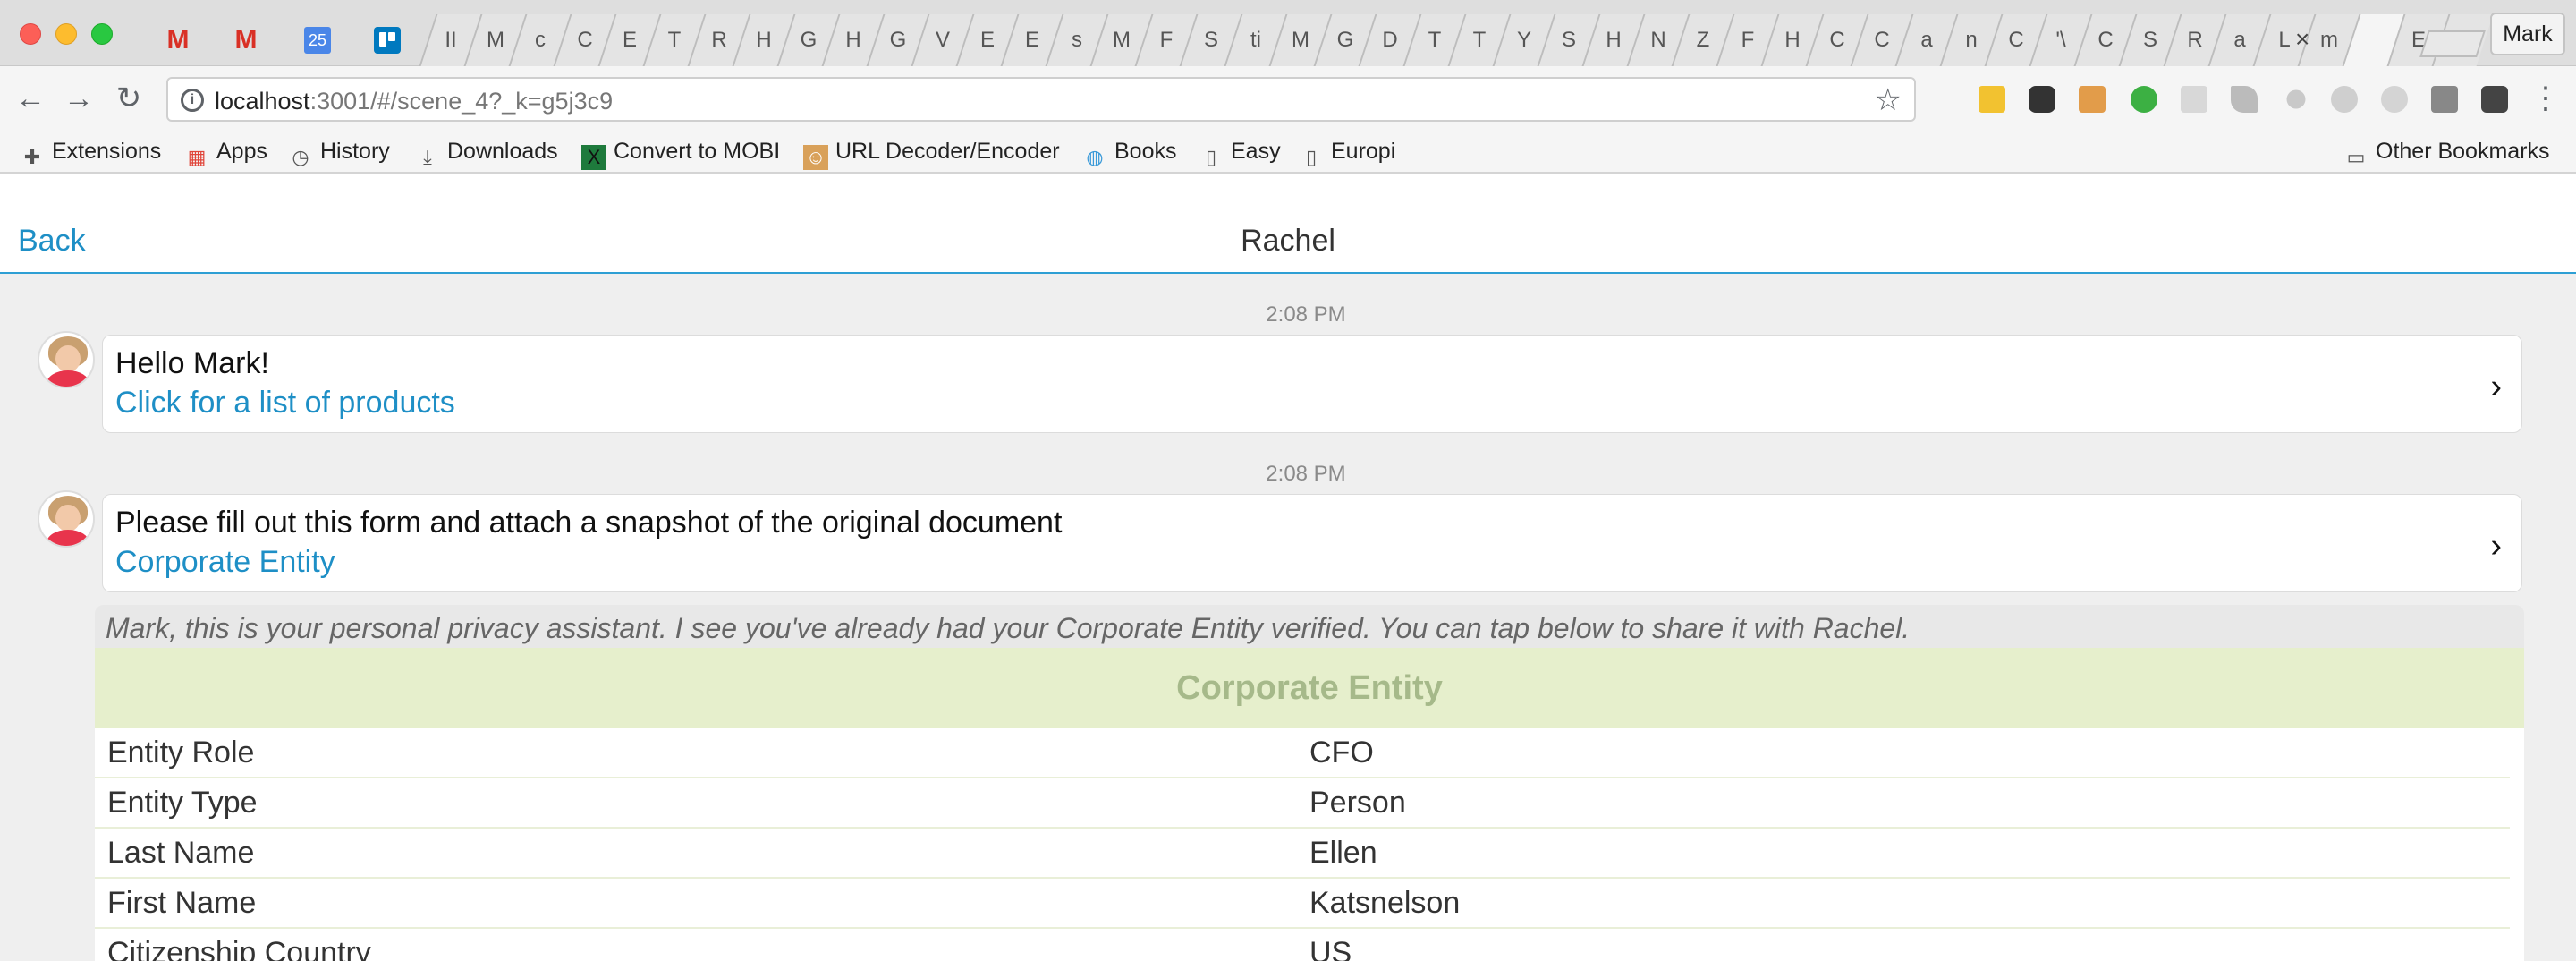 This screenshot has height=961, width=2576. I want to click on products-link: Click for a list of products, so click(285, 403).